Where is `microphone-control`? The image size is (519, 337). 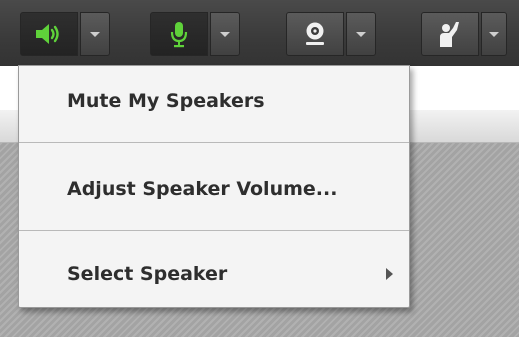
microphone-control is located at coordinates (195, 34).